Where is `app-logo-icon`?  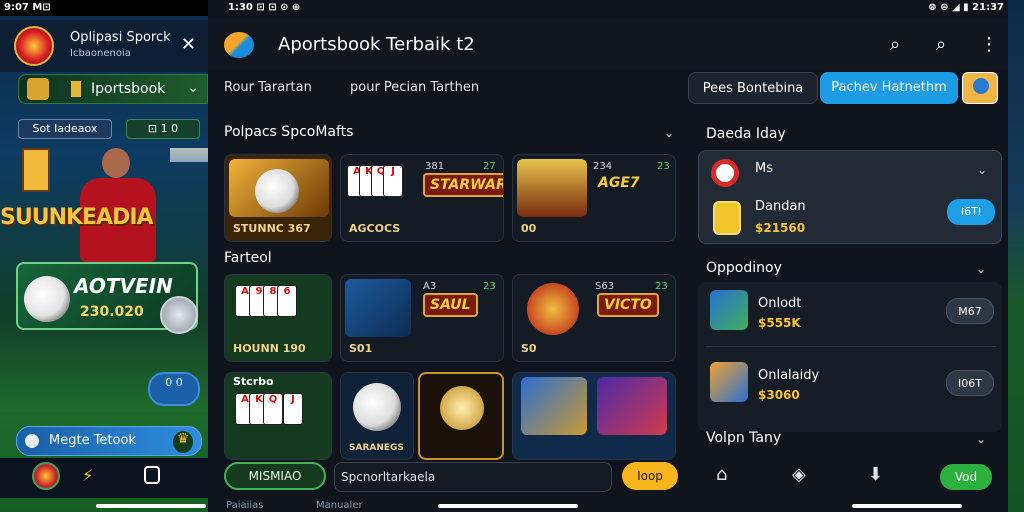 app-logo-icon is located at coordinates (34, 46).